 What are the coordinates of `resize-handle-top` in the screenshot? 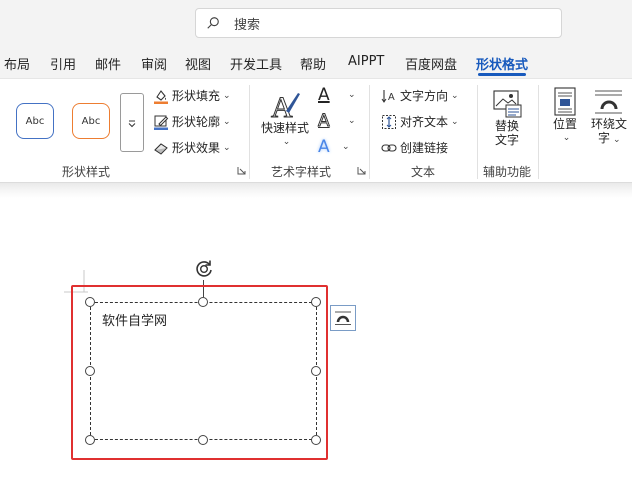 It's located at (203, 302).